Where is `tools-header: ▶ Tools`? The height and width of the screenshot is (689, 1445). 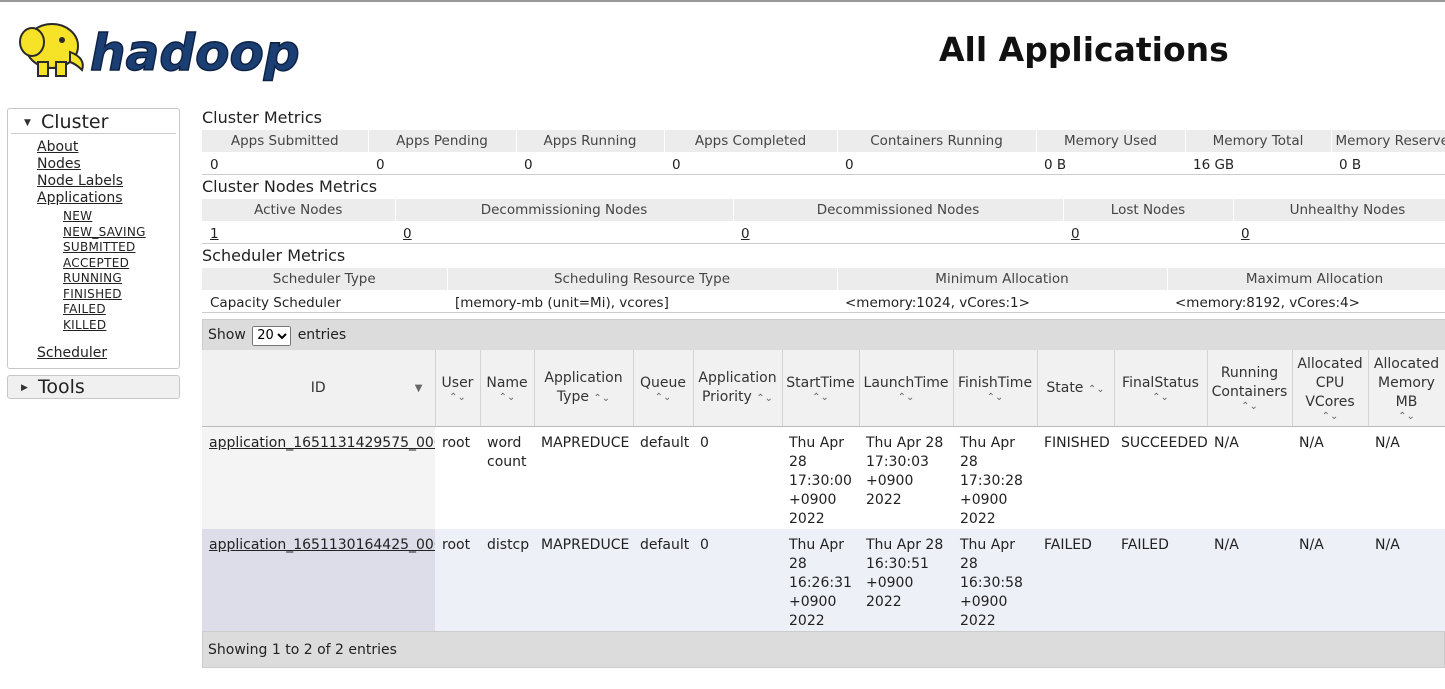 tools-header: ▶ Tools is located at coordinates (93, 387).